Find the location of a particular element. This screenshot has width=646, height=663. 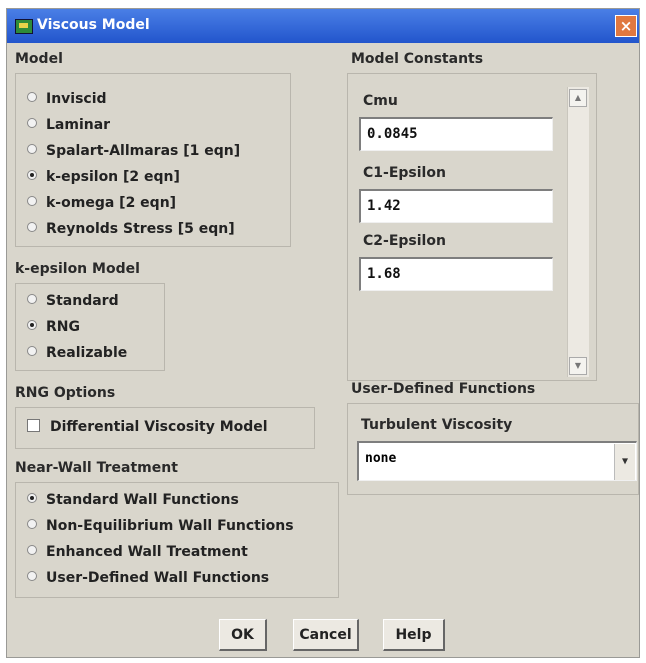

model-constants-label: Model Constants is located at coordinates (417, 59).